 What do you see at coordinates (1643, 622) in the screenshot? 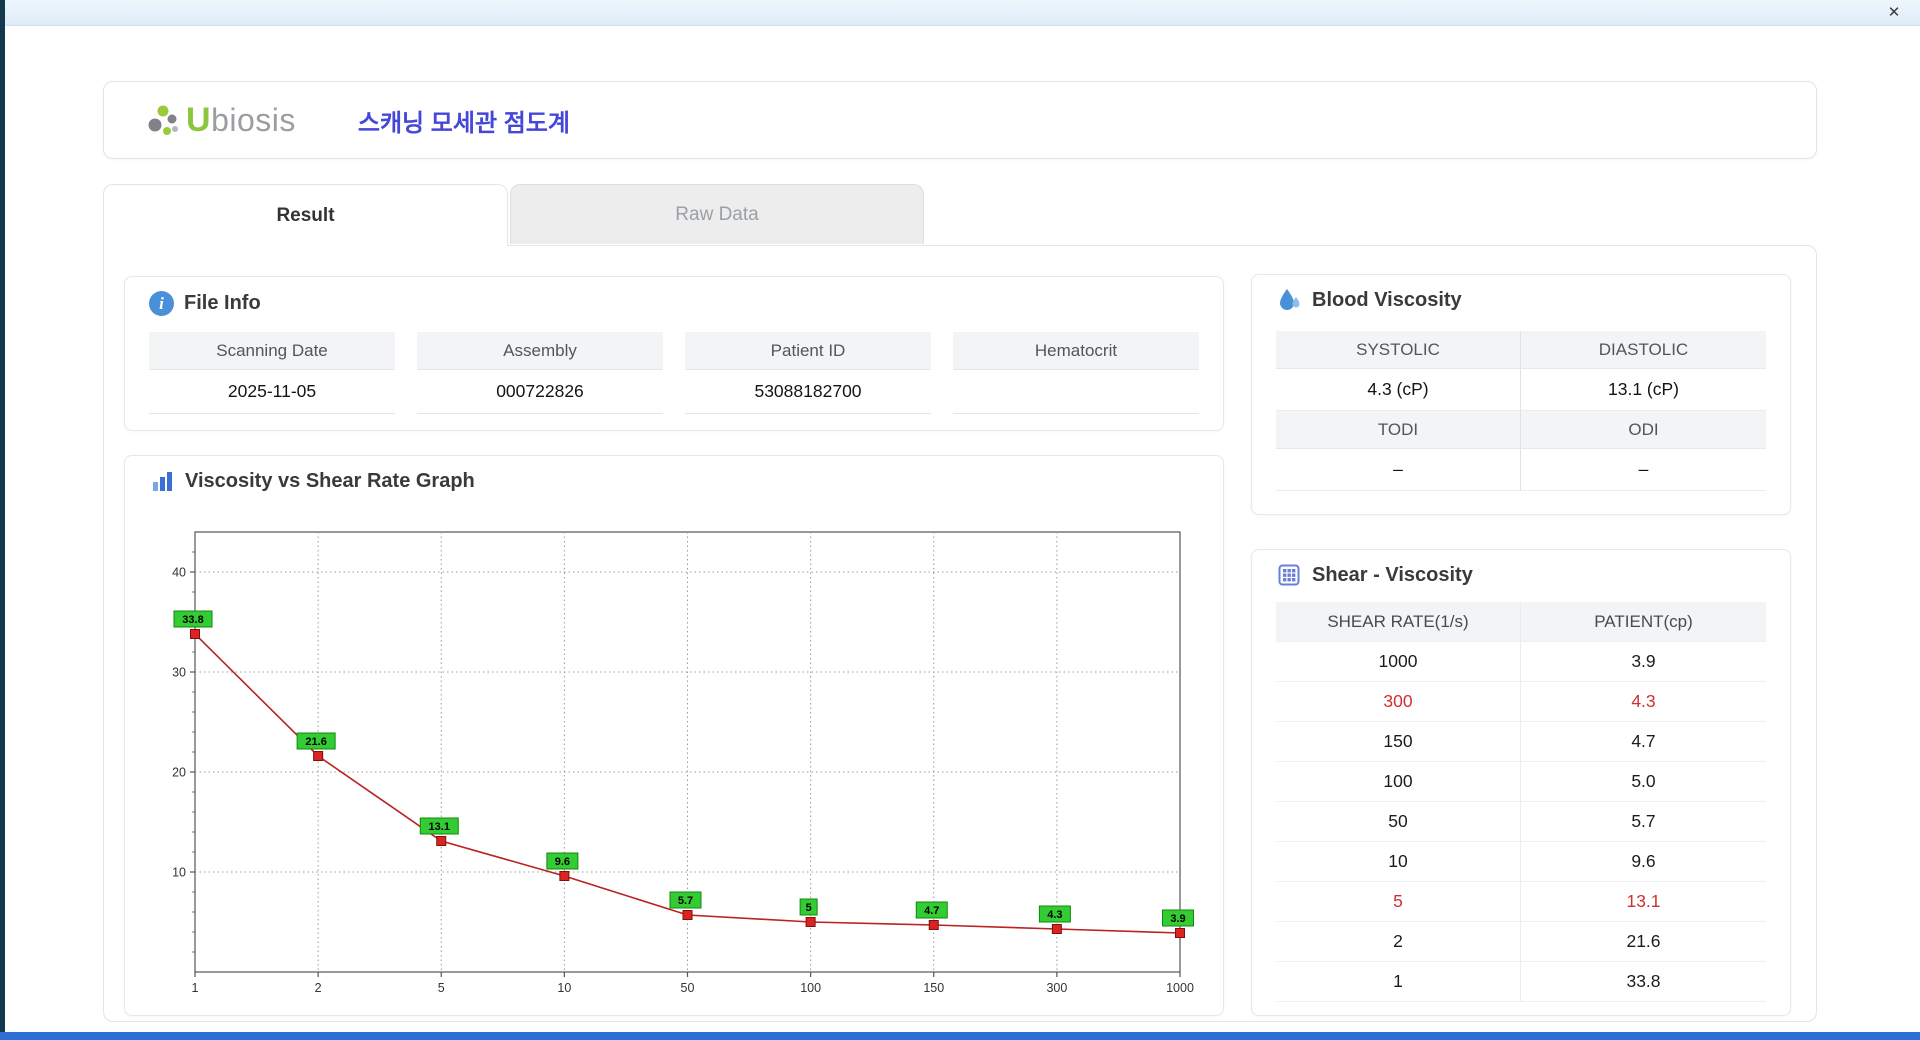
I see `patient-column-header: PATIENT(cp)` at bounding box center [1643, 622].